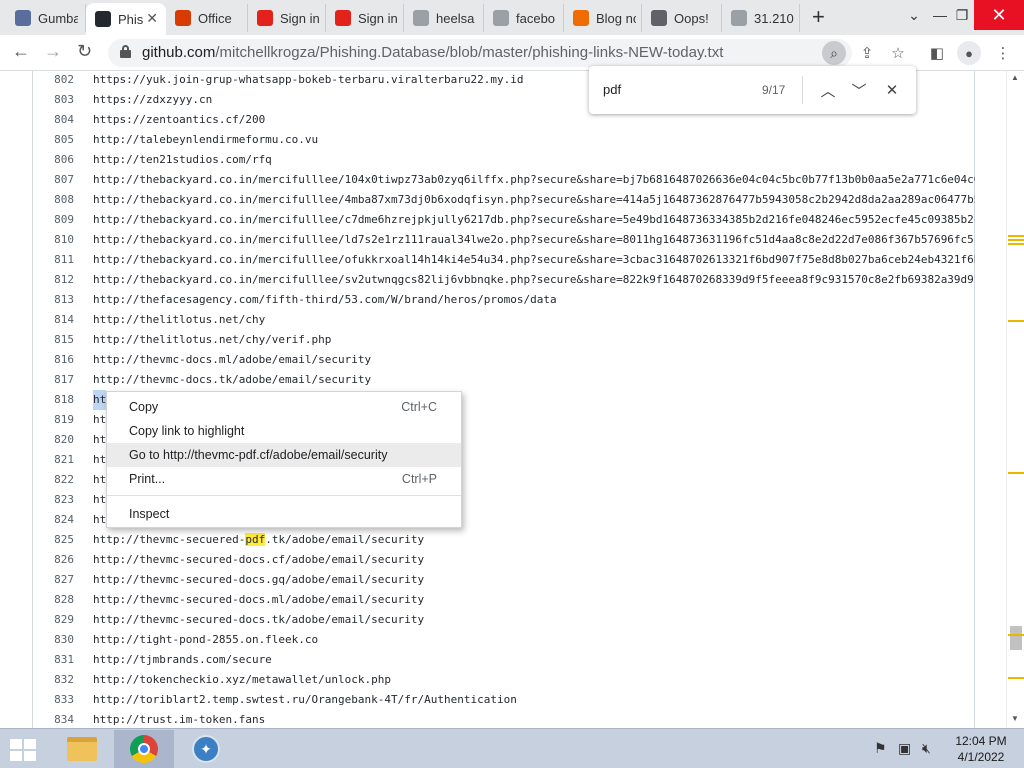 Image resolution: width=1024 pixels, height=768 pixels. Describe the element at coordinates (53, 51) in the screenshot. I see `forward-arrow-icon: →` at that location.